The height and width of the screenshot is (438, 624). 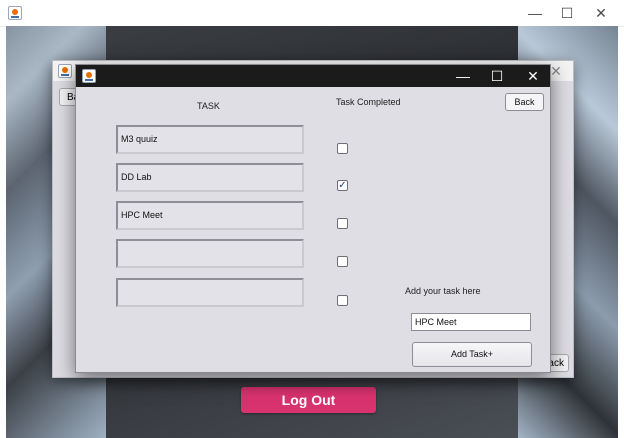 I want to click on add-task-prompt: Add your task here, so click(x=443, y=291).